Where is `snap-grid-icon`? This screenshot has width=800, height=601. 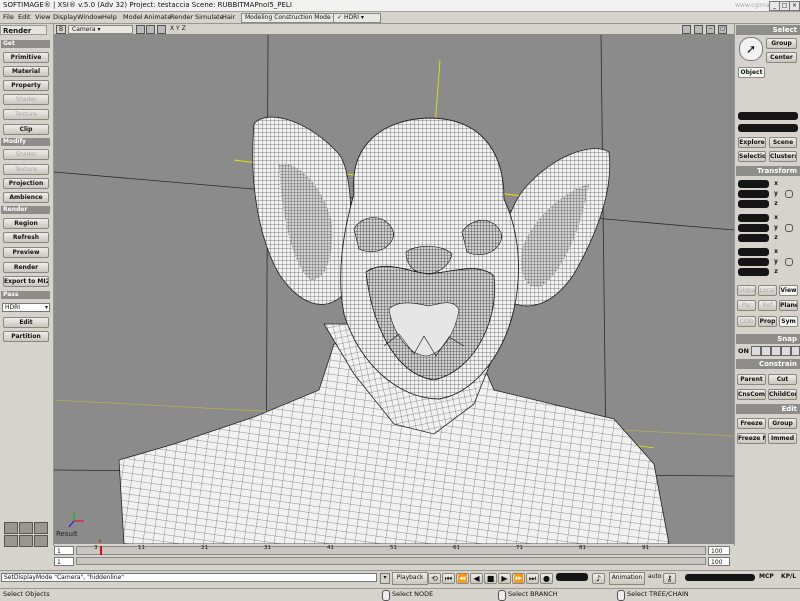
snap-grid-icon is located at coordinates (756, 351).